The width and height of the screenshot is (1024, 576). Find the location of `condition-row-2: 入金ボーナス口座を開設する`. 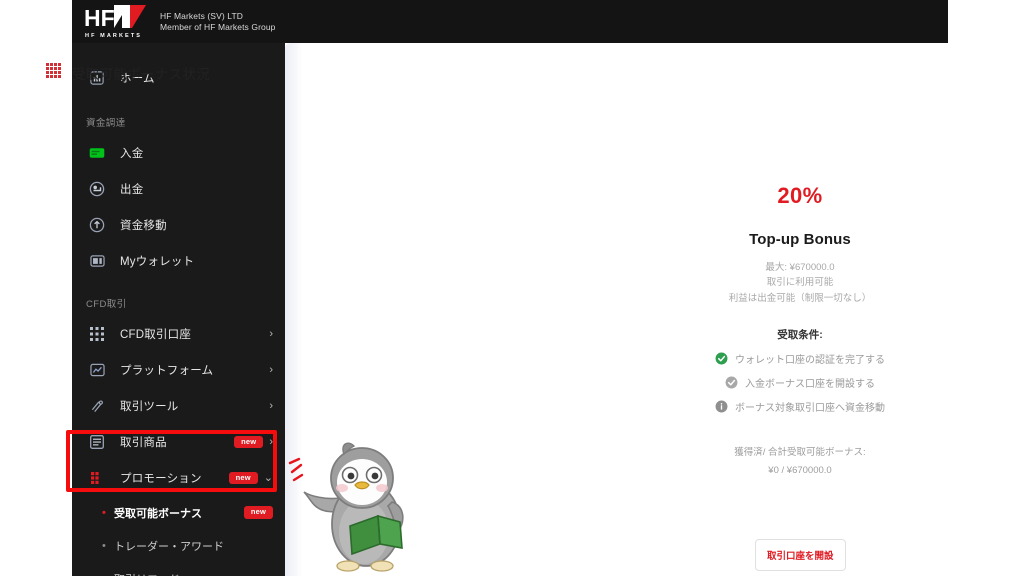

condition-row-2: 入金ボーナス口座を開設する is located at coordinates (800, 382).